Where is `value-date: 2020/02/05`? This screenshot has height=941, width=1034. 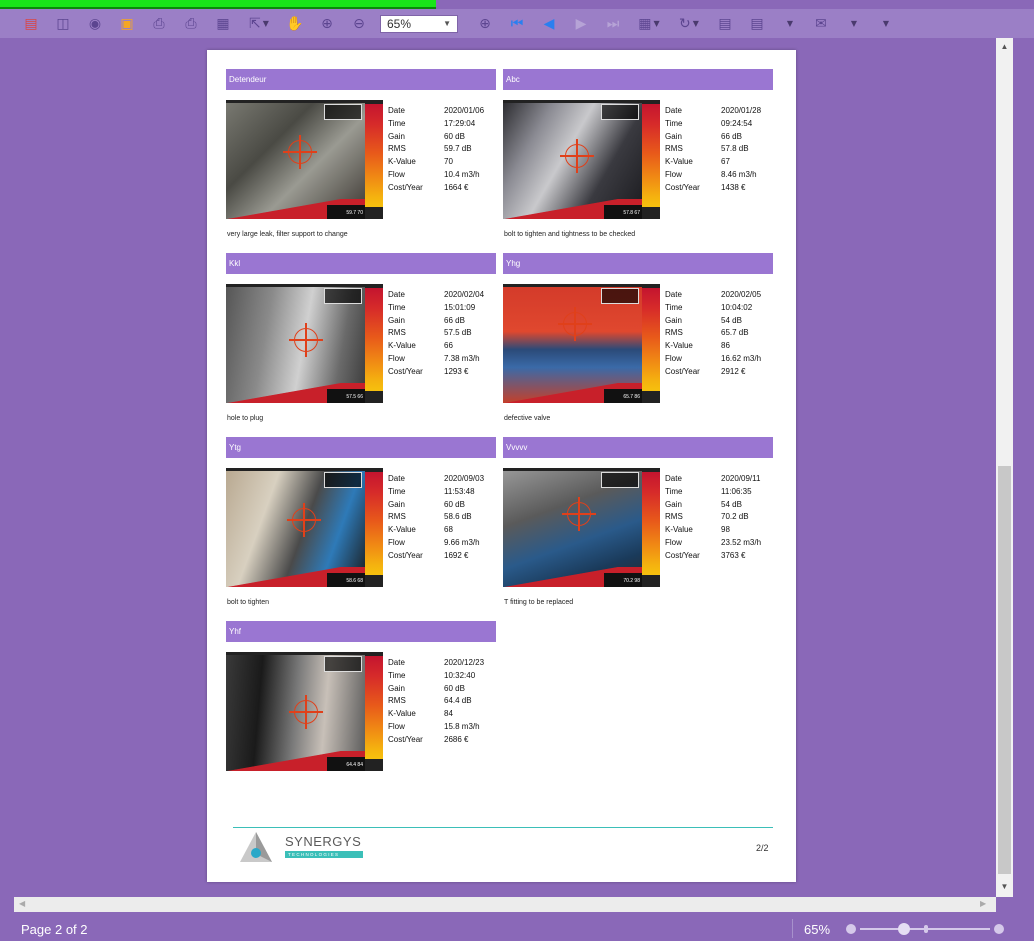 value-date: 2020/02/05 is located at coordinates (741, 294).